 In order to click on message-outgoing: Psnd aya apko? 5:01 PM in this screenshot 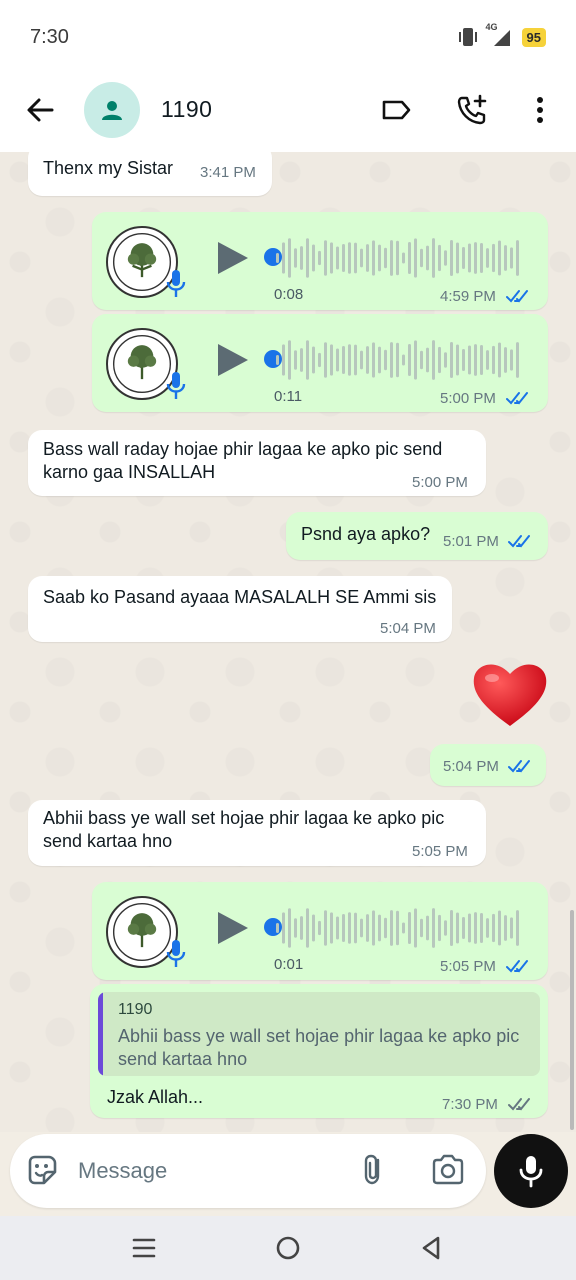, I will do `click(417, 536)`.